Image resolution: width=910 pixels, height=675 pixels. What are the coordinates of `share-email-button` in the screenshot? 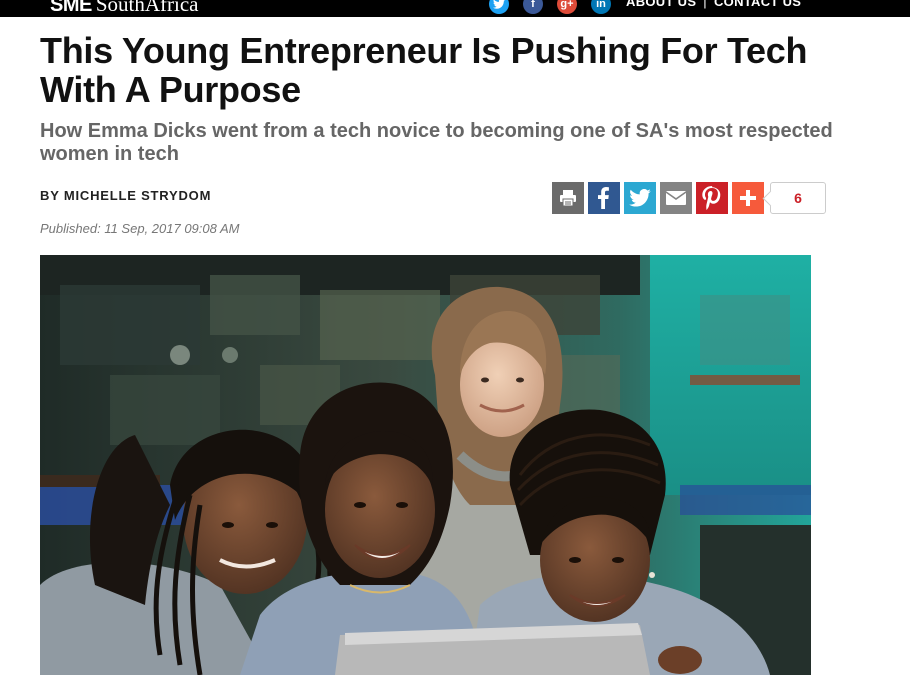 It's located at (676, 198).